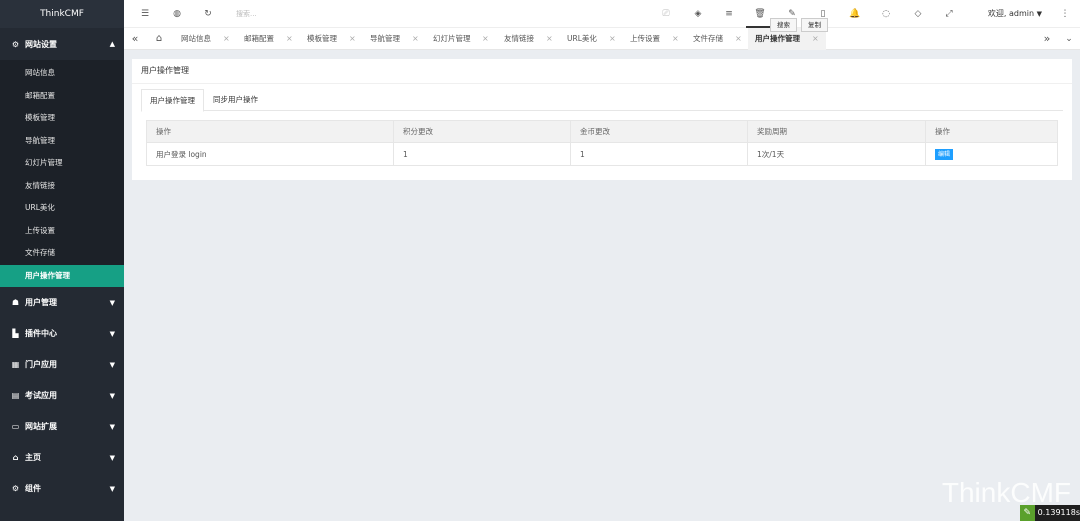  Describe the element at coordinates (62, 44) in the screenshot. I see `sidebar-group-site-settings: ⚙ 网站设置 ▲` at that location.